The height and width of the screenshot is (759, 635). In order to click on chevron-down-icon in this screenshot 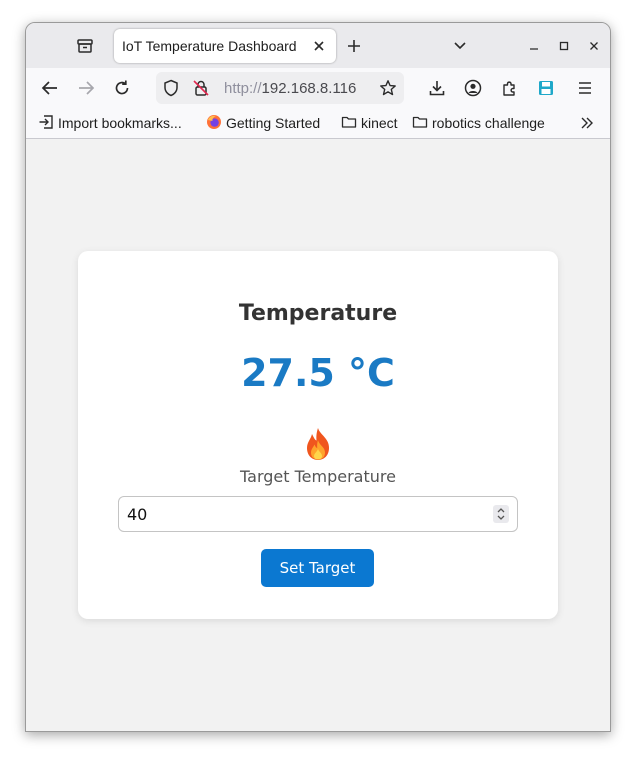, I will do `click(460, 46)`.